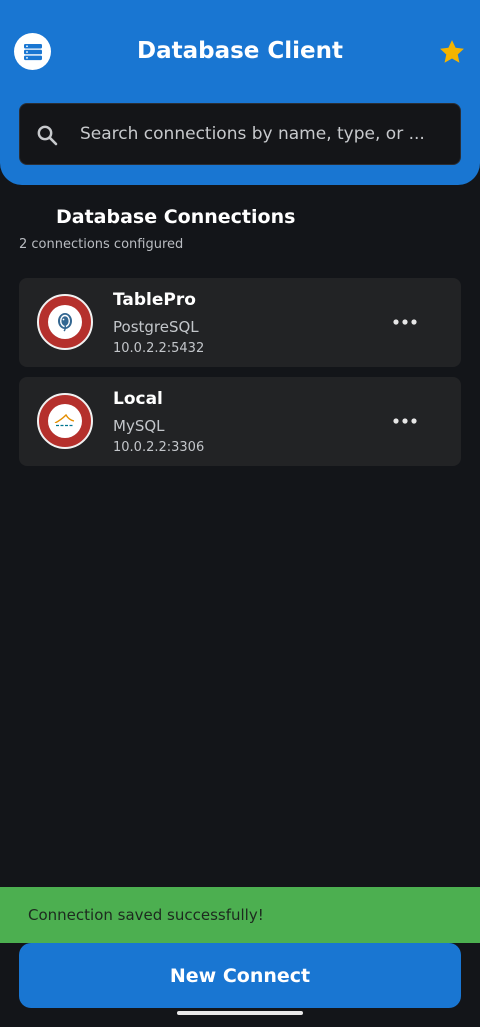 The height and width of the screenshot is (1027, 480). What do you see at coordinates (47, 135) in the screenshot?
I see `search-icon` at bounding box center [47, 135].